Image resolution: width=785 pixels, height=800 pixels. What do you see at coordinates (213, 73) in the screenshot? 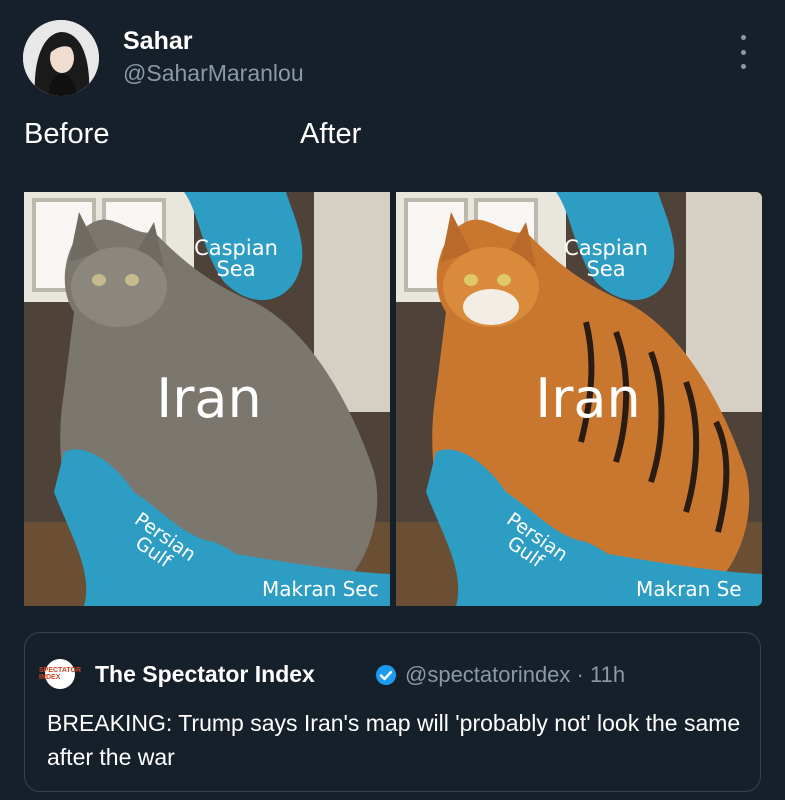
I see `author-handle: @SaharMaranlou` at bounding box center [213, 73].